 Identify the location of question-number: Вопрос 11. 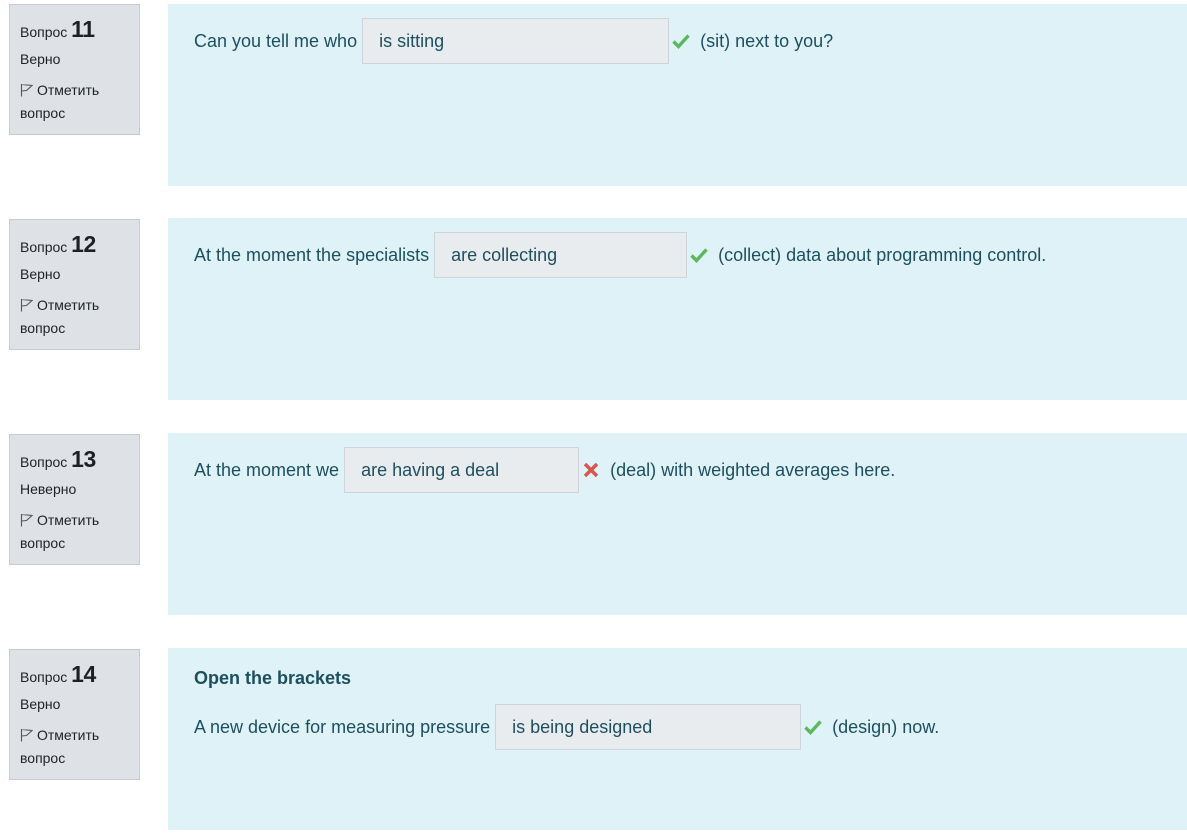
(74, 30).